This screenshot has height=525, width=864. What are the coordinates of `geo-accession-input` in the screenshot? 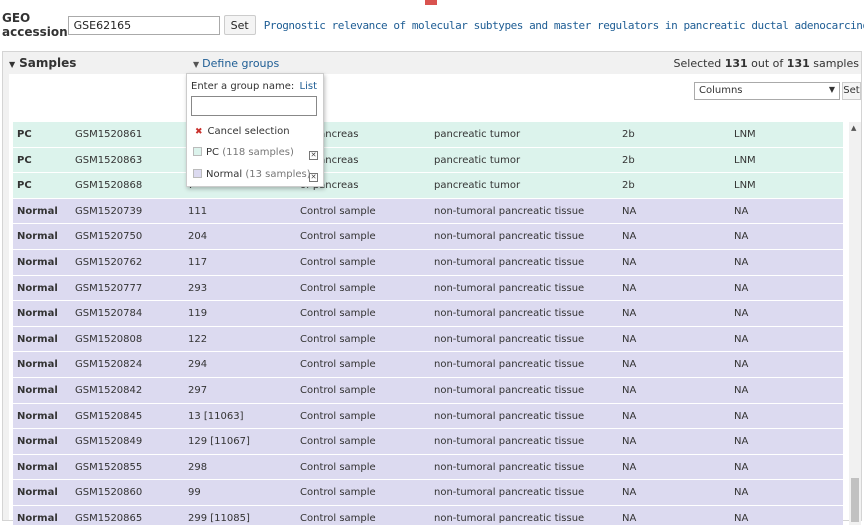 It's located at (143, 25).